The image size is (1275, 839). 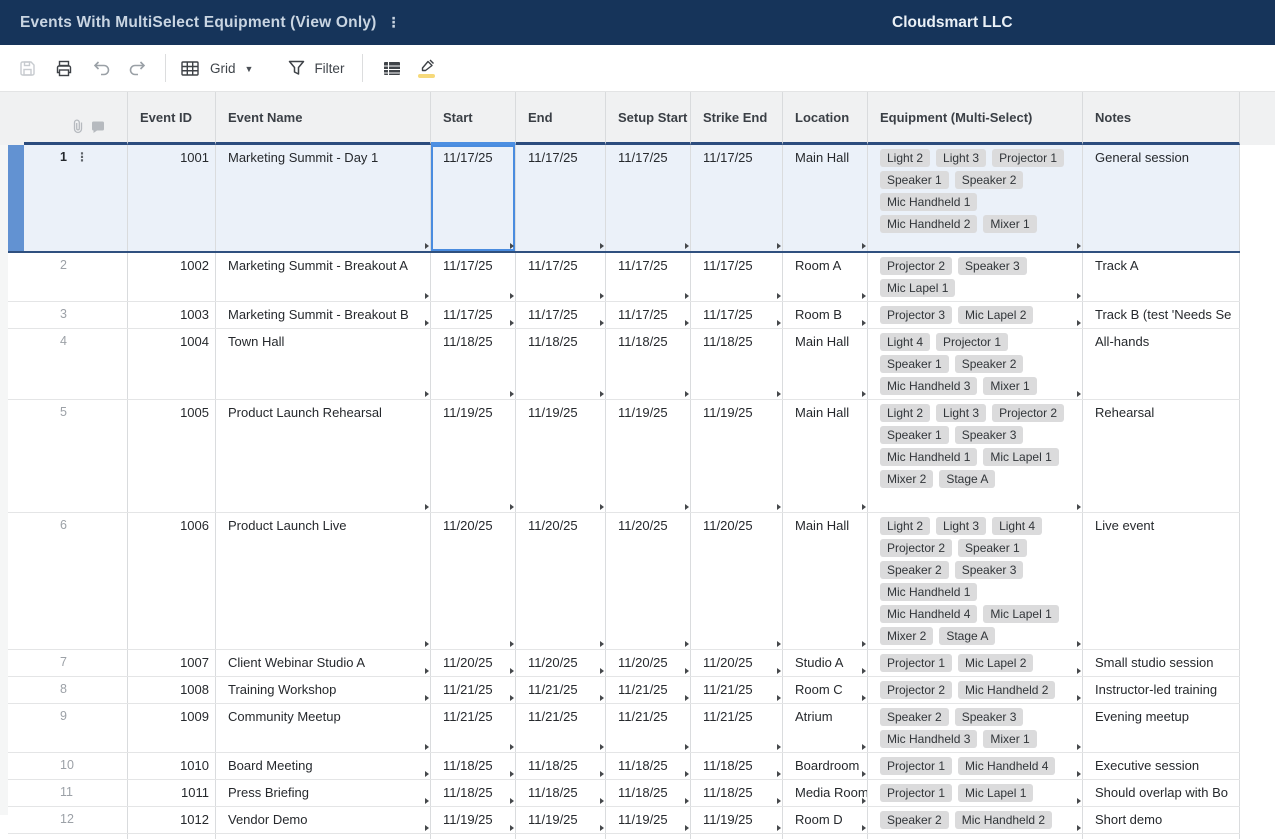 What do you see at coordinates (64, 68) in the screenshot?
I see `print-icon` at bounding box center [64, 68].